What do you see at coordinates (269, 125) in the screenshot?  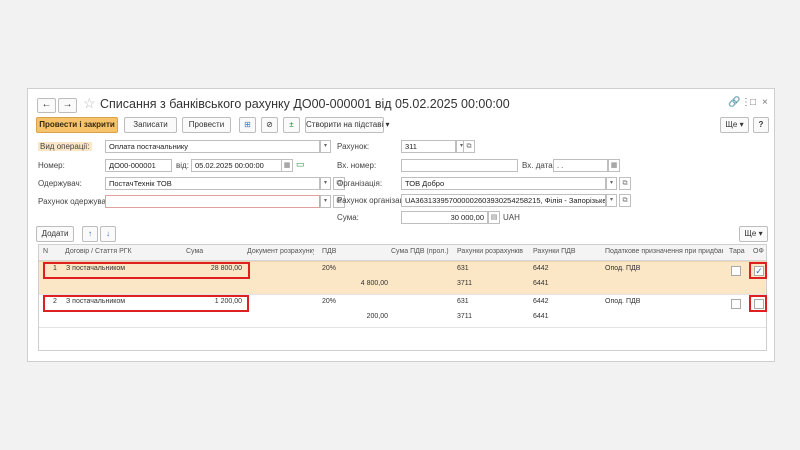 I see `attach-icon: ⊘` at bounding box center [269, 125].